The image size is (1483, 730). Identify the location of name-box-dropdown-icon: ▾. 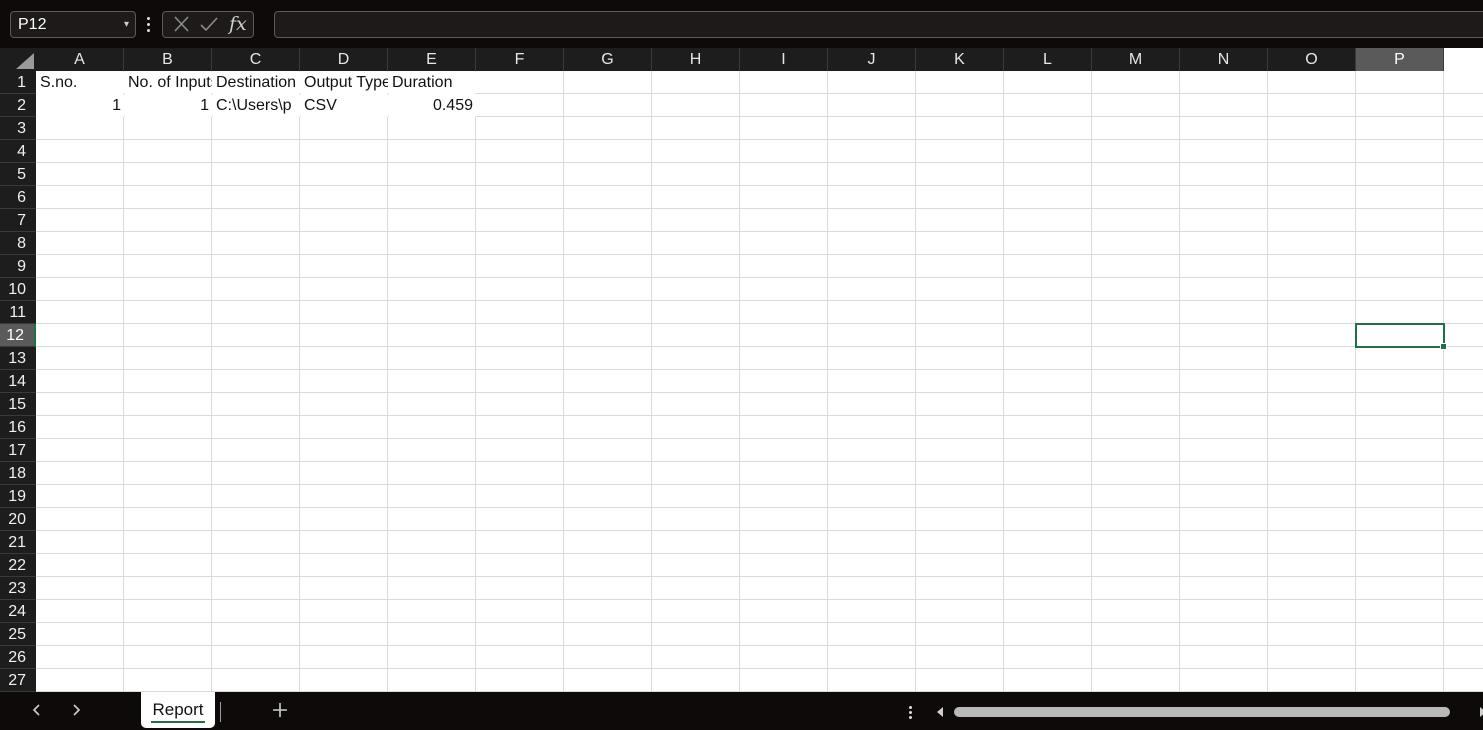
(126, 24).